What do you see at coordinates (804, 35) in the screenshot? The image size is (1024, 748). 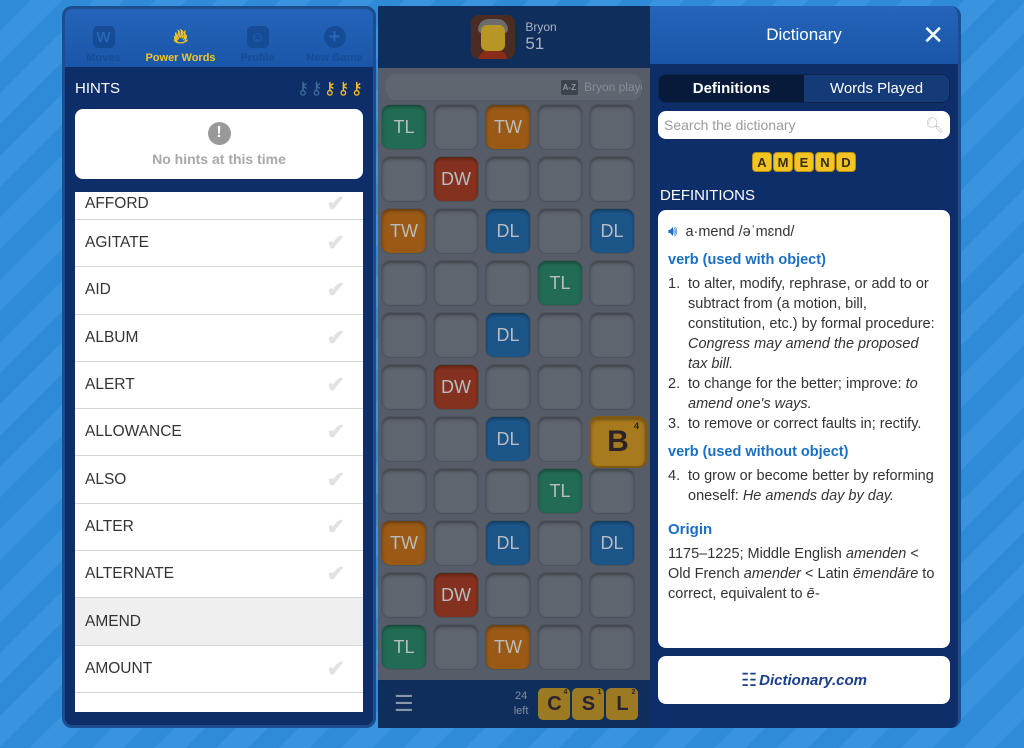 I see `dictionary-header: Dictionary ✕` at bounding box center [804, 35].